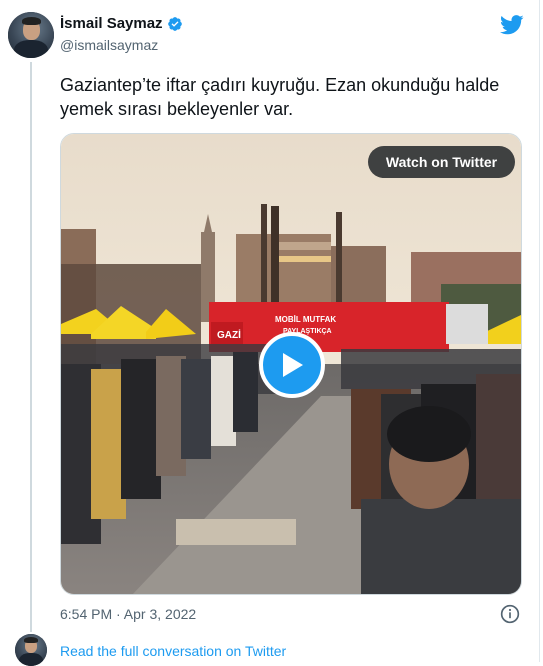  I want to click on watch-on-twitter-button: Watch on Twitter, so click(441, 162).